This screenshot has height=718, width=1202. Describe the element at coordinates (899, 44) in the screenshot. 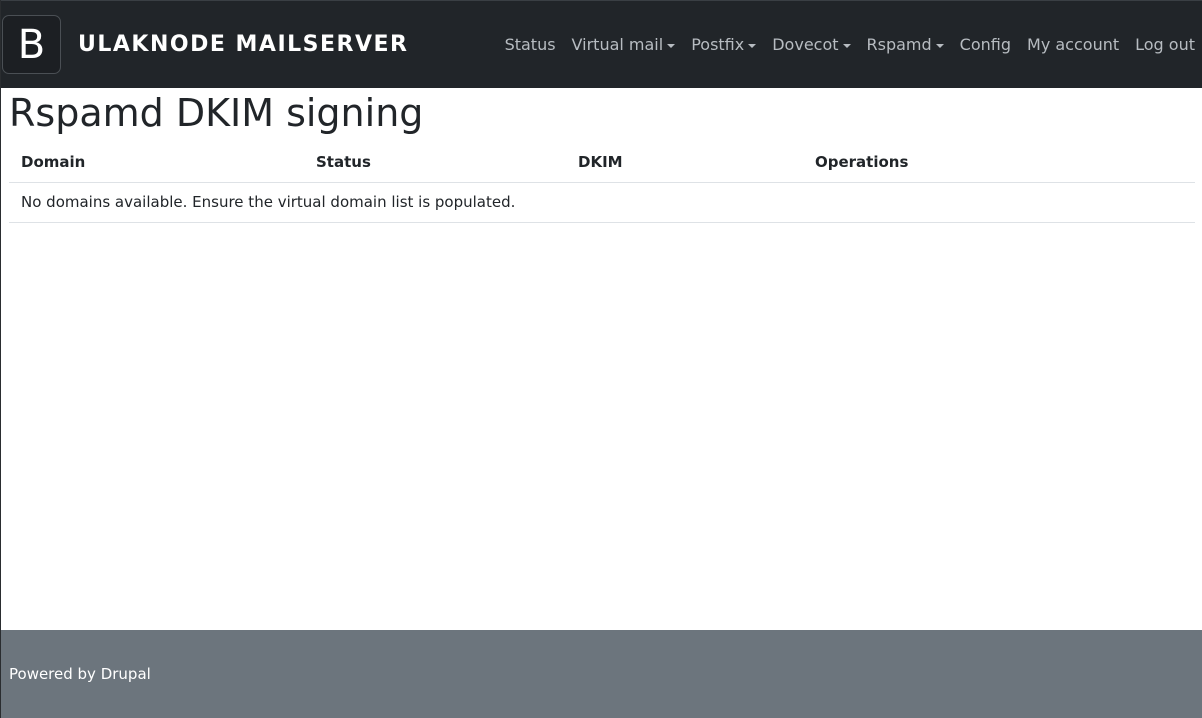

I see `nav-item-label: Rspamd` at that location.